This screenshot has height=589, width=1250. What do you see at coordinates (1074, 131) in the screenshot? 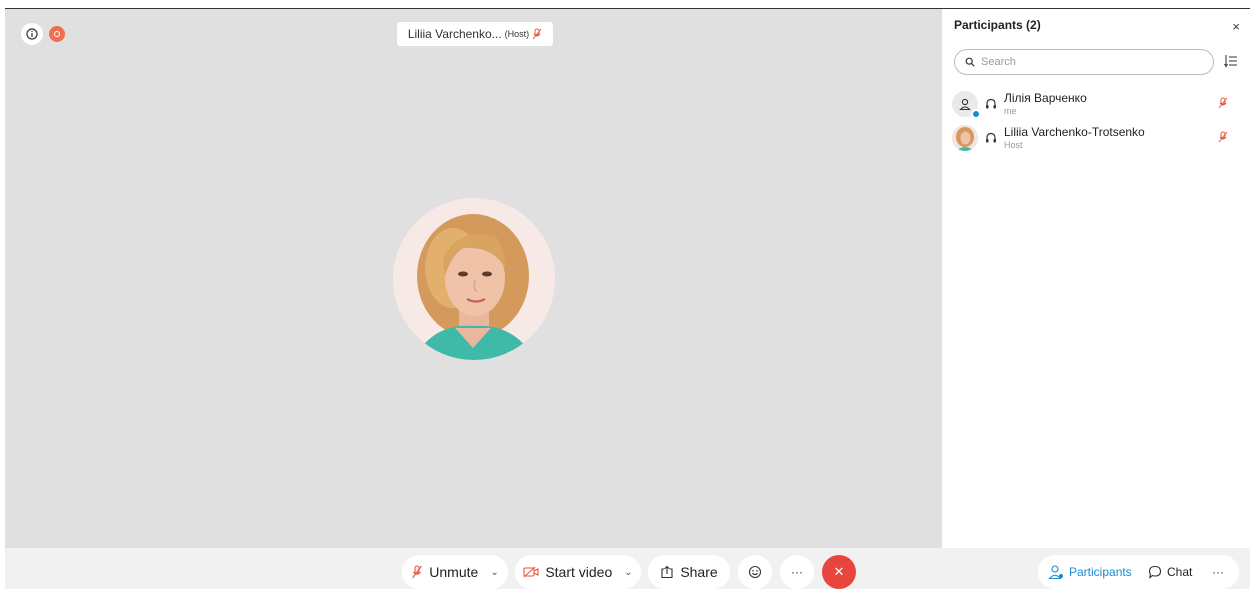
I see `participant-name: Liliia Varchenko-Trotsenko` at bounding box center [1074, 131].